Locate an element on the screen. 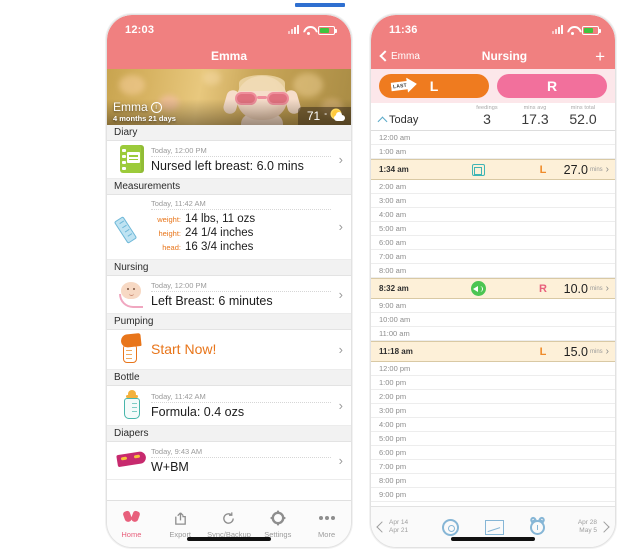 The height and width of the screenshot is (560, 637). section-header-bottle: Bottle is located at coordinates (229, 378).